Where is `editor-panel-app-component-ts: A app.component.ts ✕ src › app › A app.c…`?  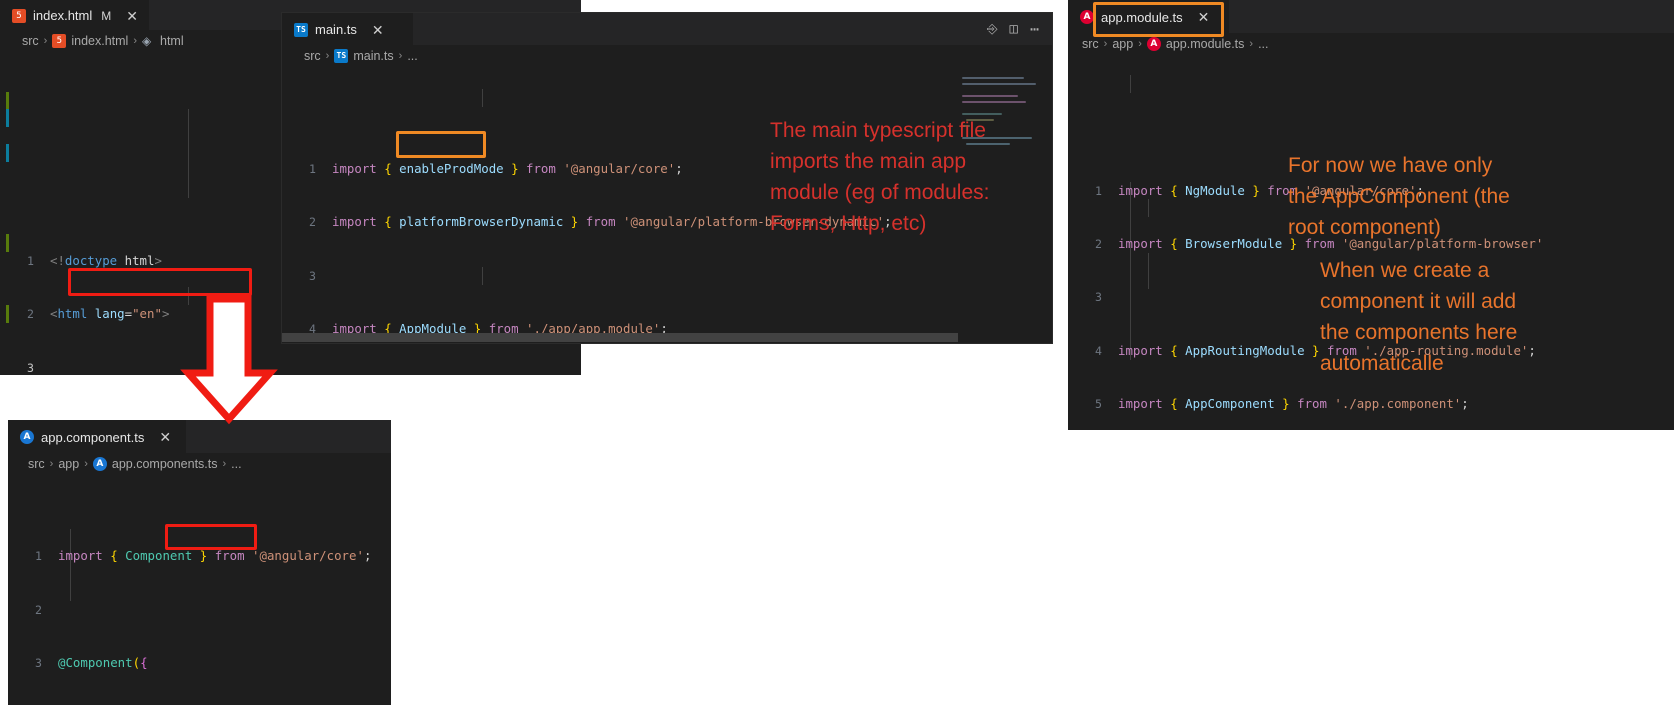
editor-panel-app-component-ts: A app.component.ts ✕ src › app › A app.c… is located at coordinates (199, 562).